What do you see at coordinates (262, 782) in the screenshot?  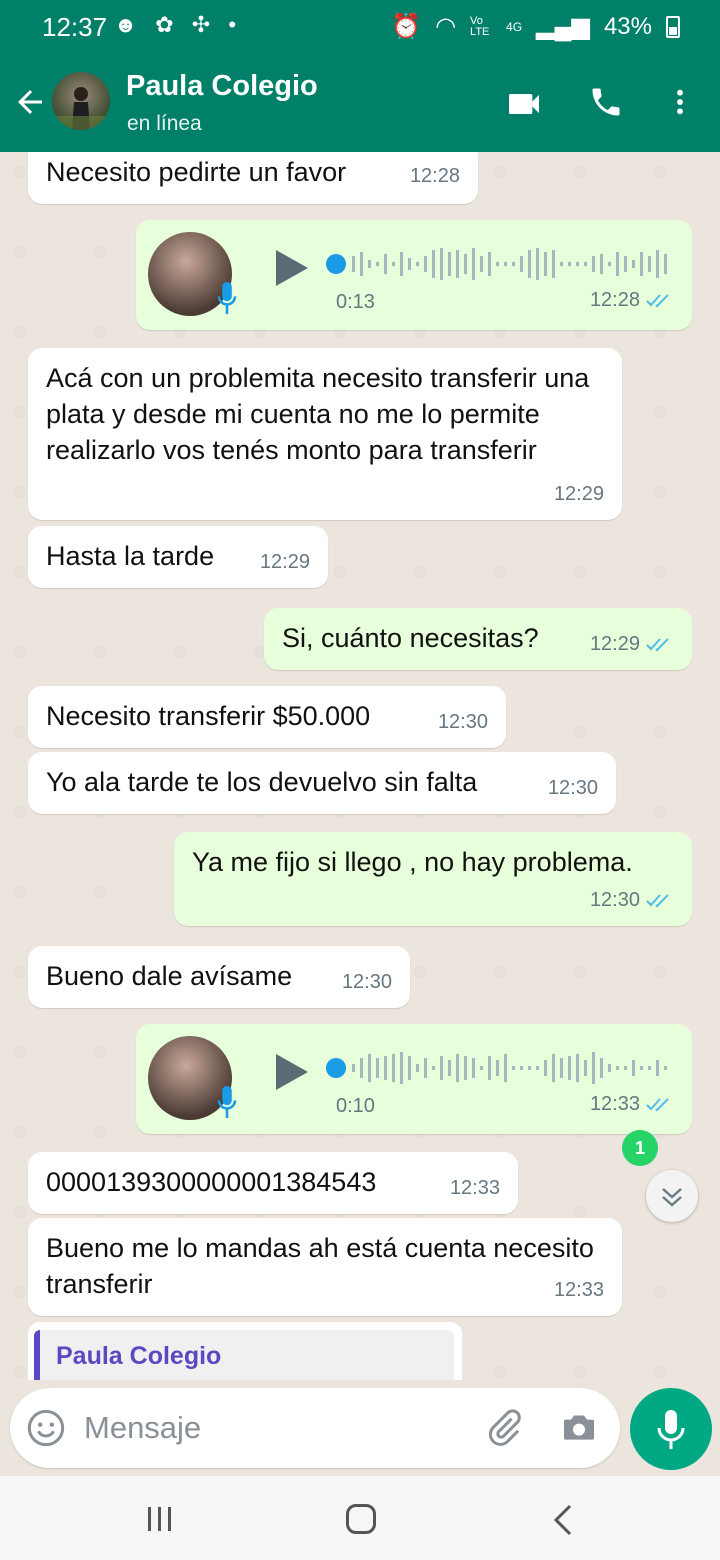 I see `message-text: Yo ala tarde te los devuelvo sin falta` at bounding box center [262, 782].